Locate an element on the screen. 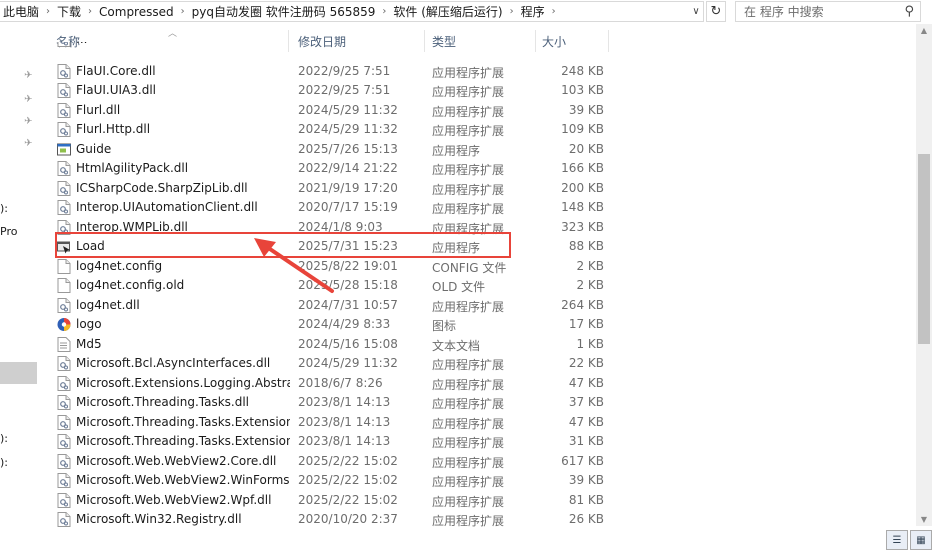 The image size is (932, 552). file-name: Flurl.Http.dll is located at coordinates (113, 129).